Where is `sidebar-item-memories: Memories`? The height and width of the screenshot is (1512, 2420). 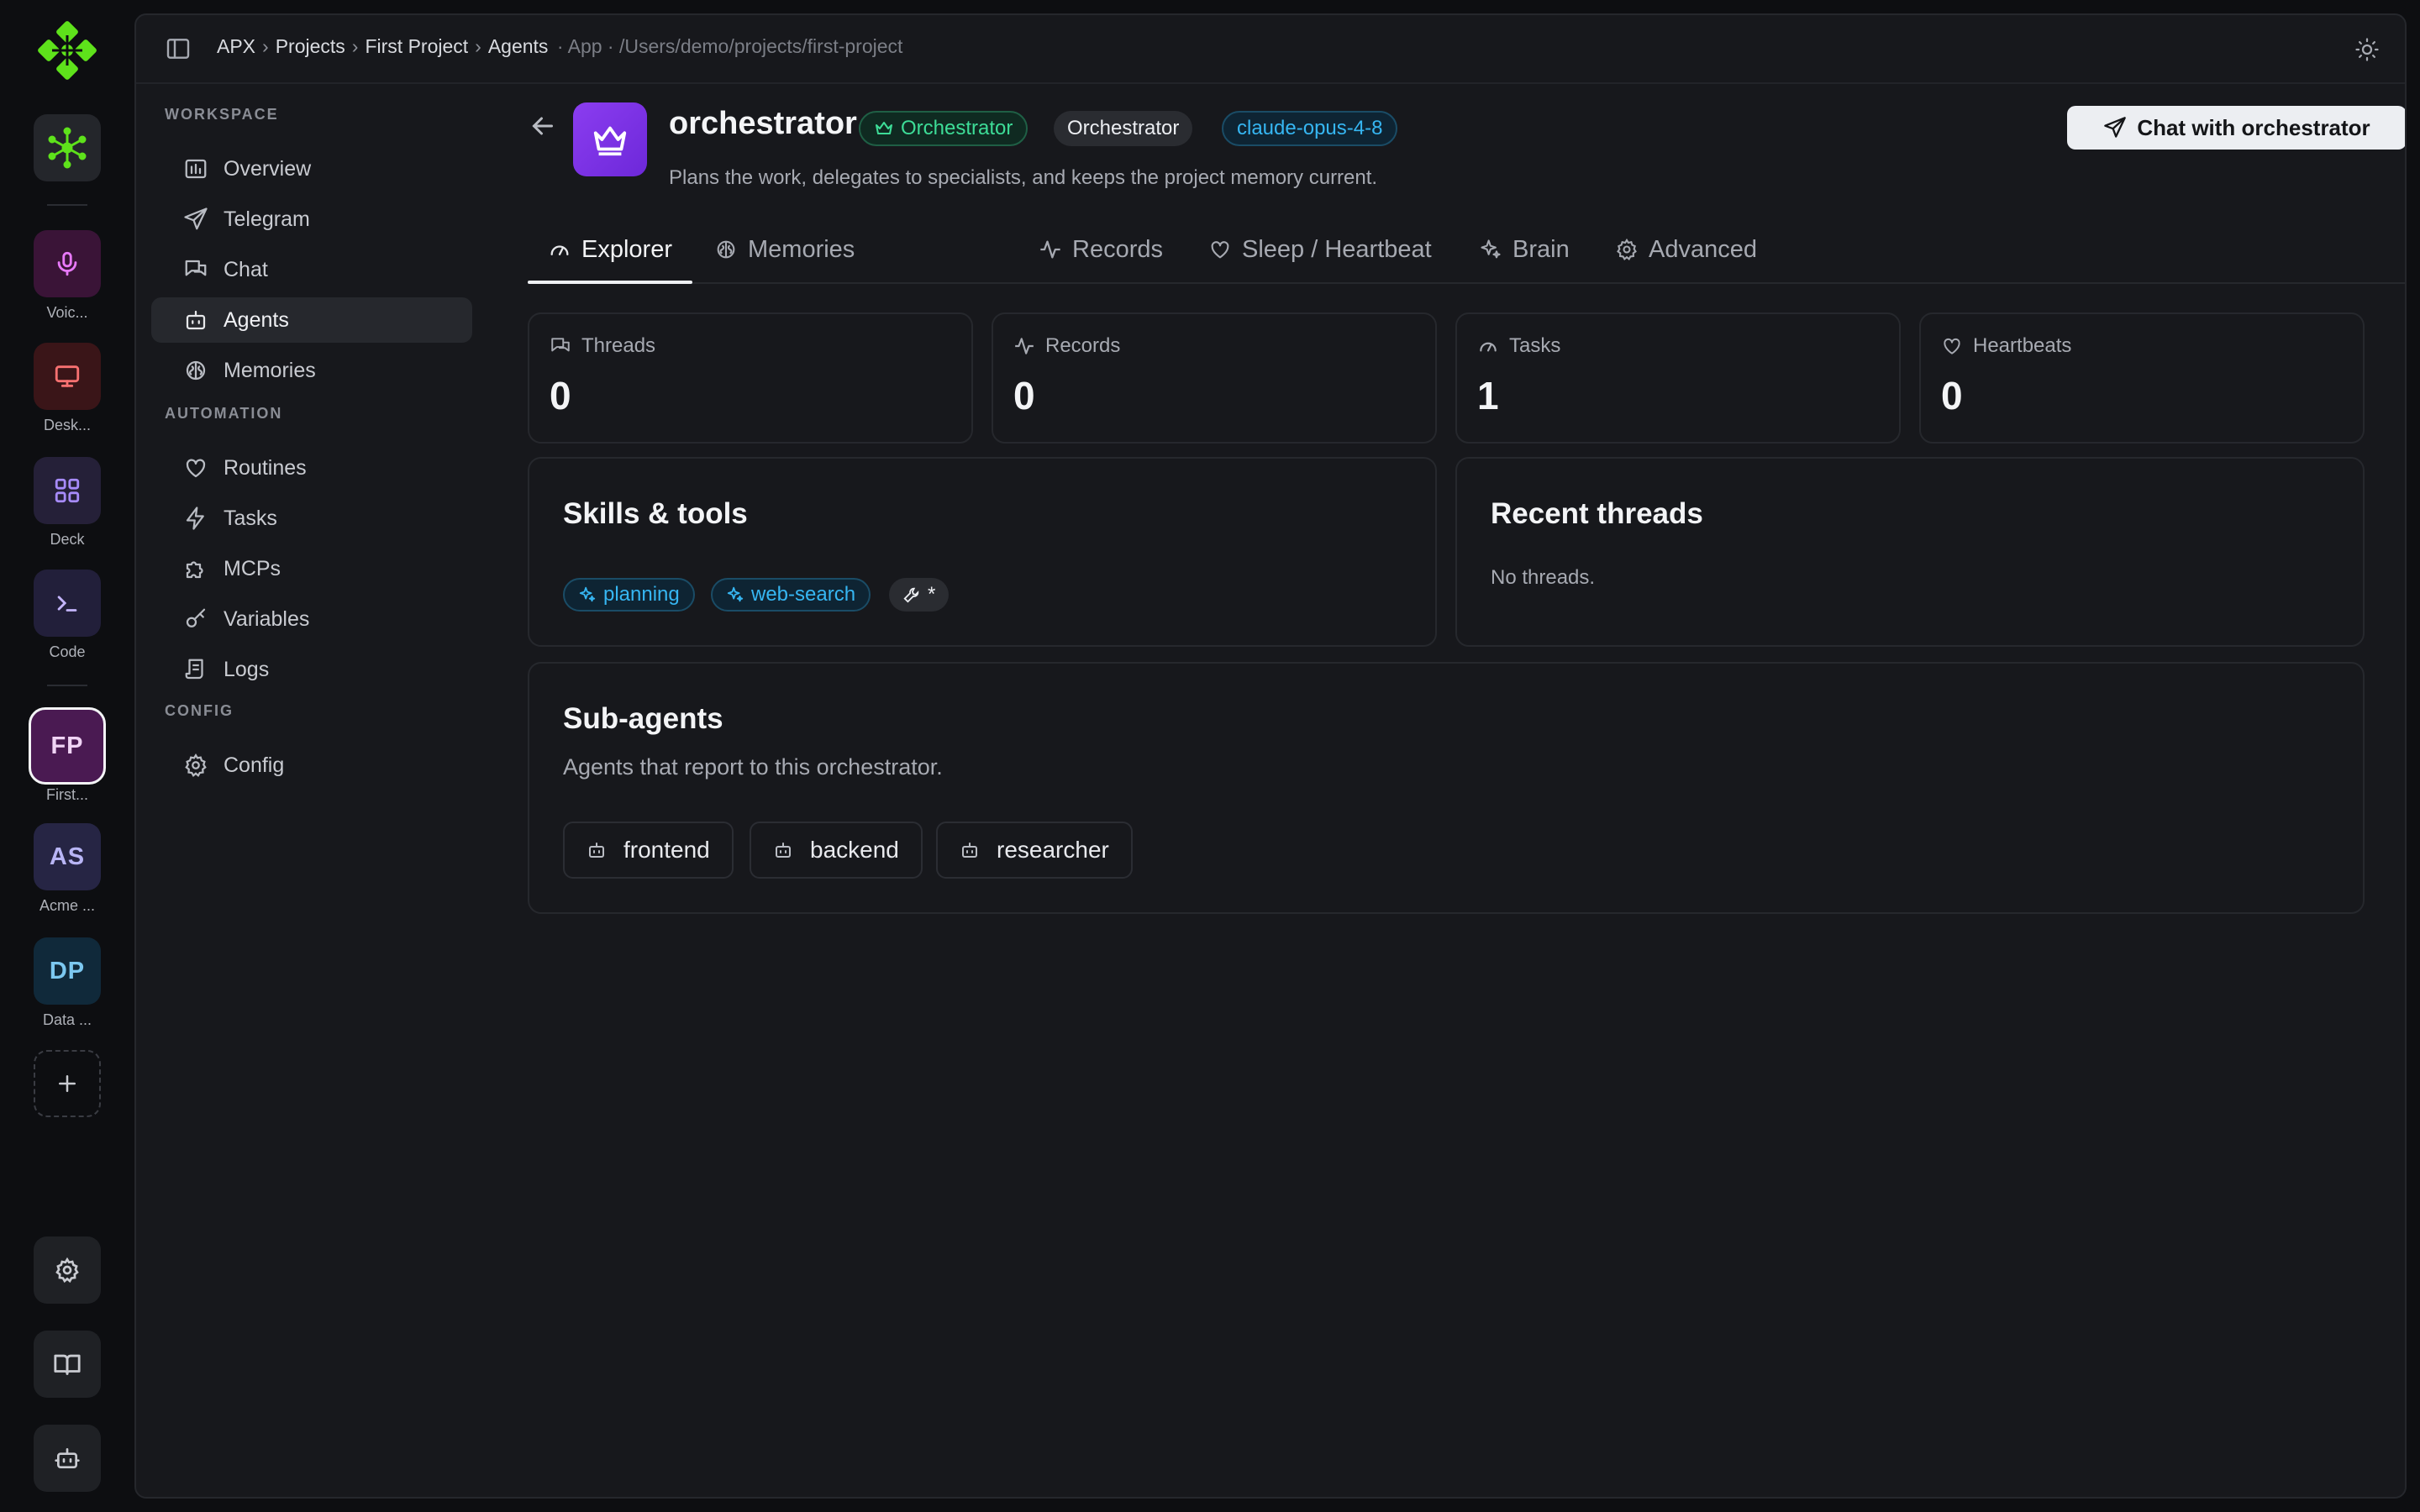 sidebar-item-memories: Memories is located at coordinates (311, 370).